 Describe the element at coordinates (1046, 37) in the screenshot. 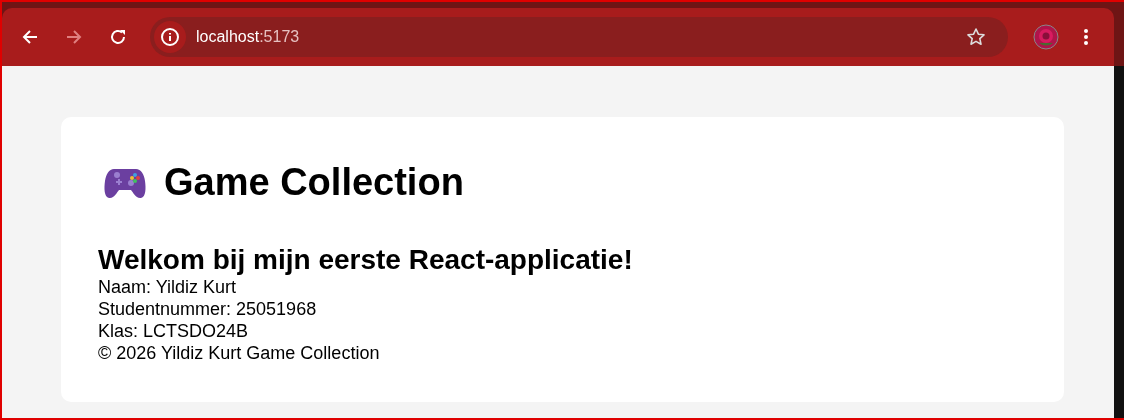

I see `avatar-icon` at that location.